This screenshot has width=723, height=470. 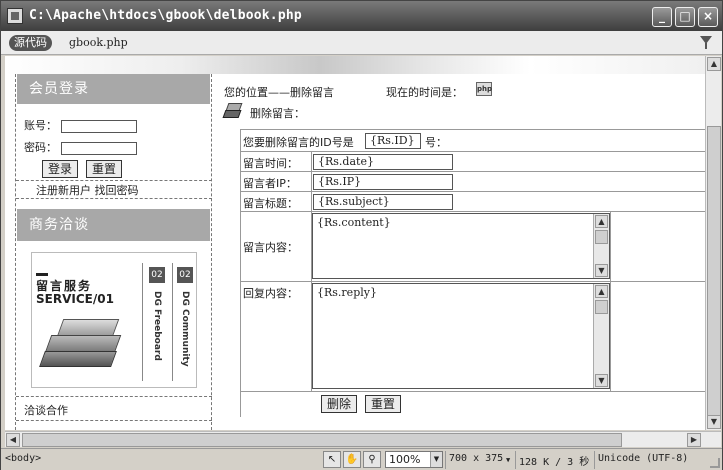 I want to click on id-field: {Rs.ID}, so click(x=393, y=141).